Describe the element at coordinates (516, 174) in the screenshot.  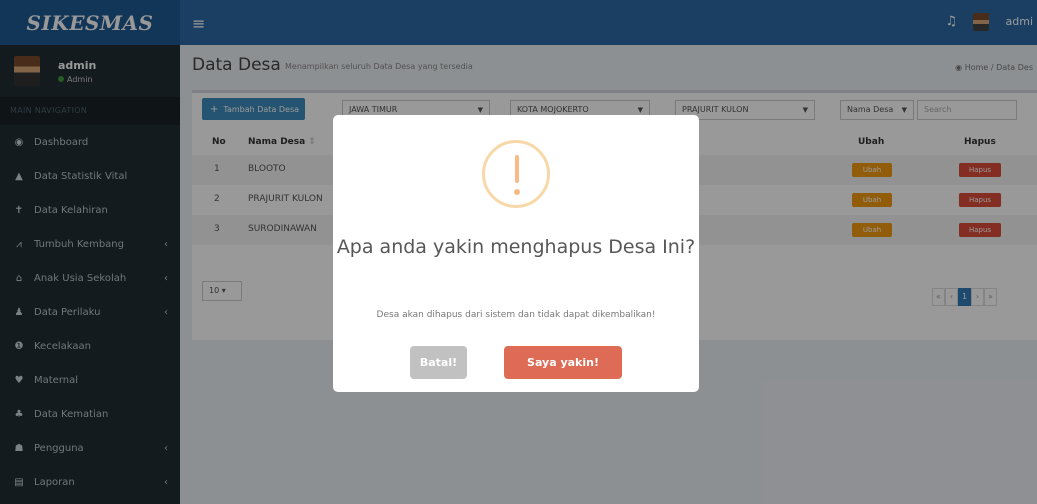
I see `warning-icon` at that location.